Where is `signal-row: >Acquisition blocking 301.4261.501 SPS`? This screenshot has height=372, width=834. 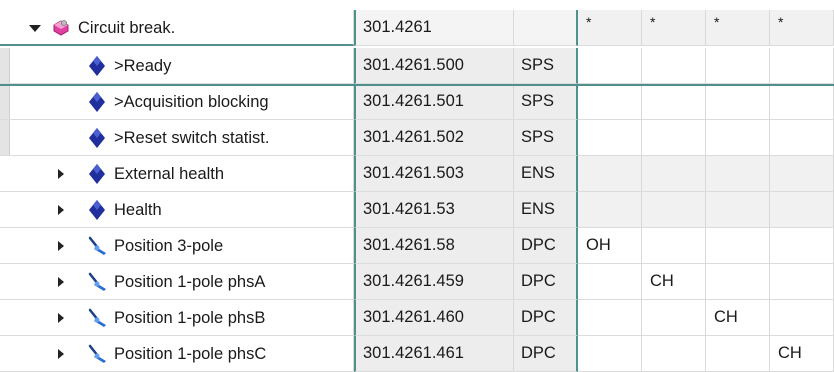 signal-row: >Acquisition blocking 301.4261.501 SPS is located at coordinates (417, 102).